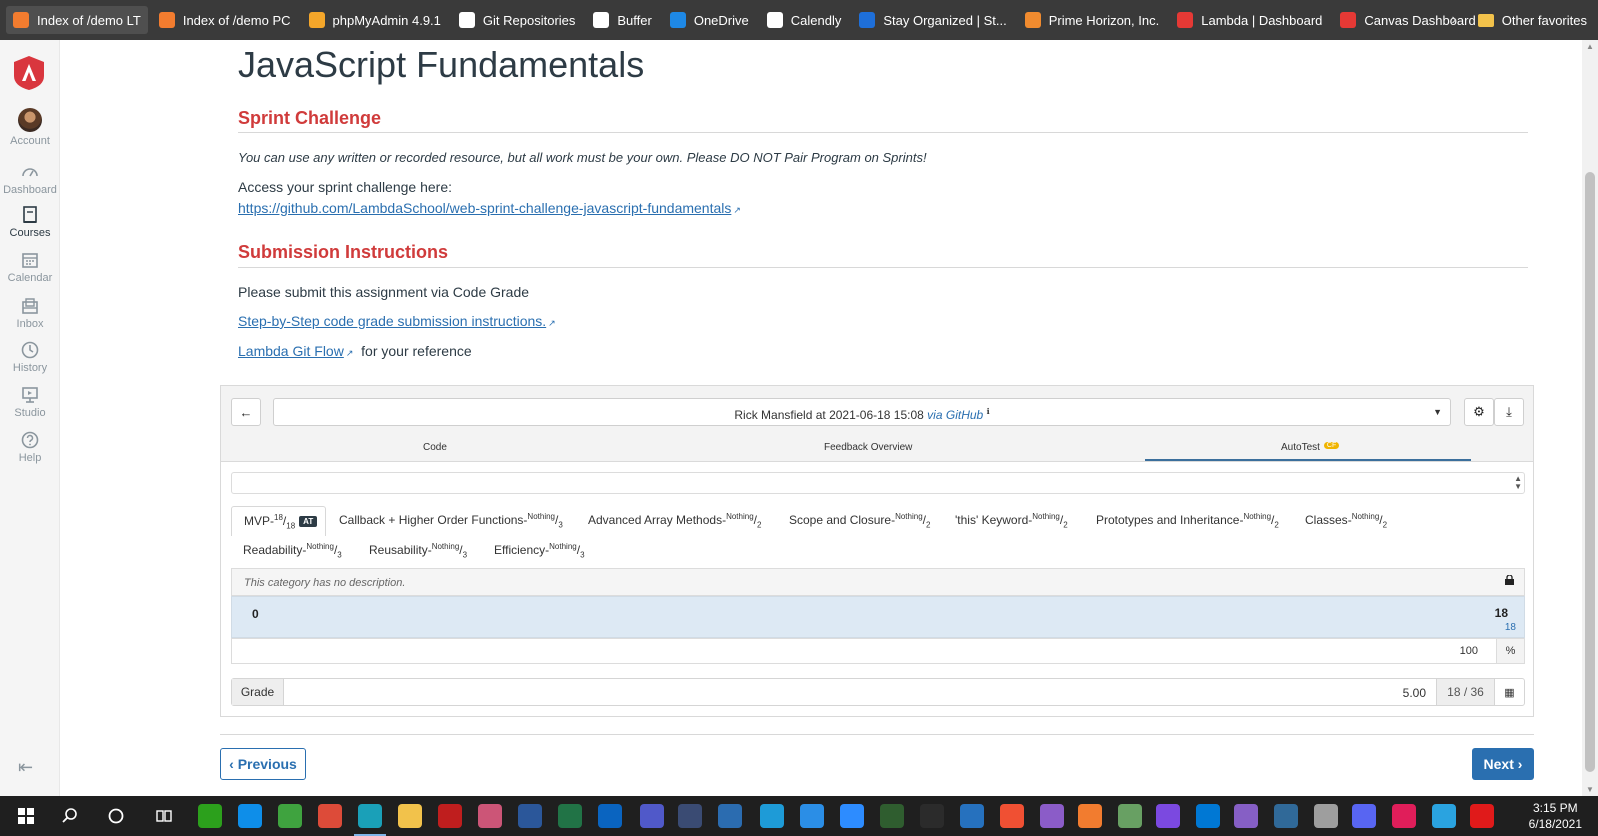  I want to click on wiki-icon, so click(490, 816).